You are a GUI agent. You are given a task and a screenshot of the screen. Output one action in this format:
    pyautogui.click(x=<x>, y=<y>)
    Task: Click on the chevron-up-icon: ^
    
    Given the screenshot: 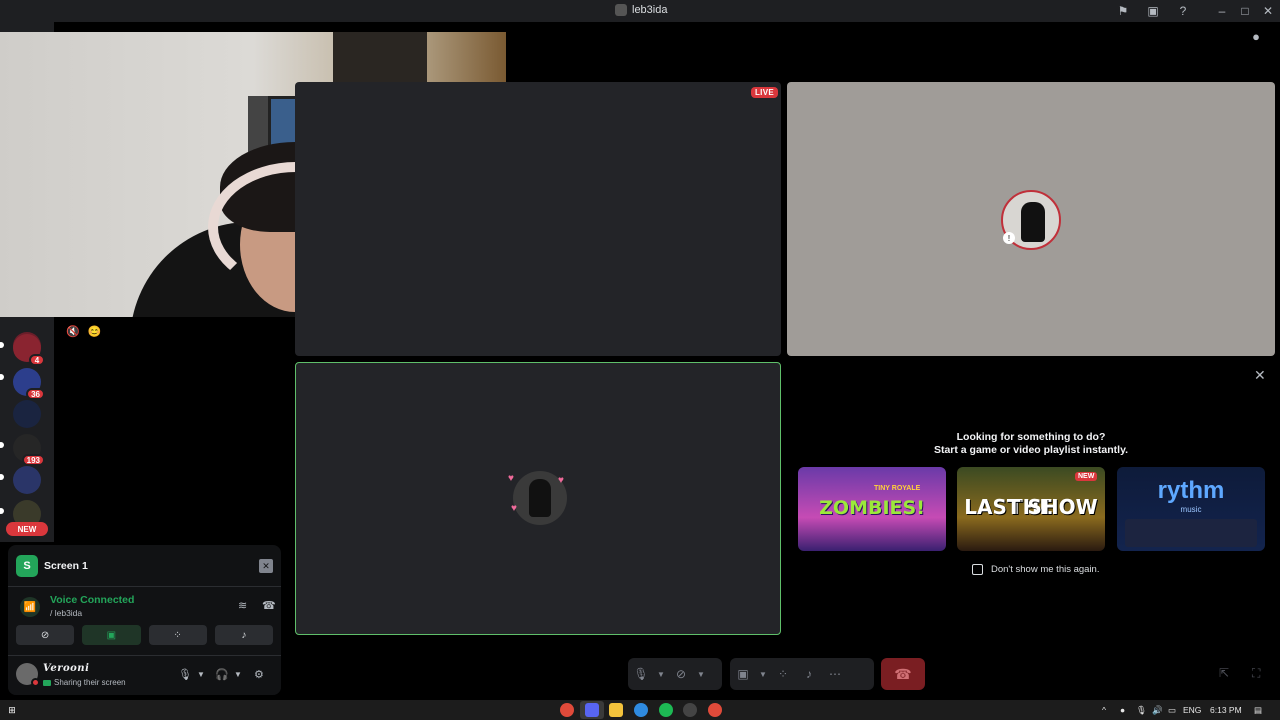 What is the action you would take?
    pyautogui.click(x=1104, y=710)
    